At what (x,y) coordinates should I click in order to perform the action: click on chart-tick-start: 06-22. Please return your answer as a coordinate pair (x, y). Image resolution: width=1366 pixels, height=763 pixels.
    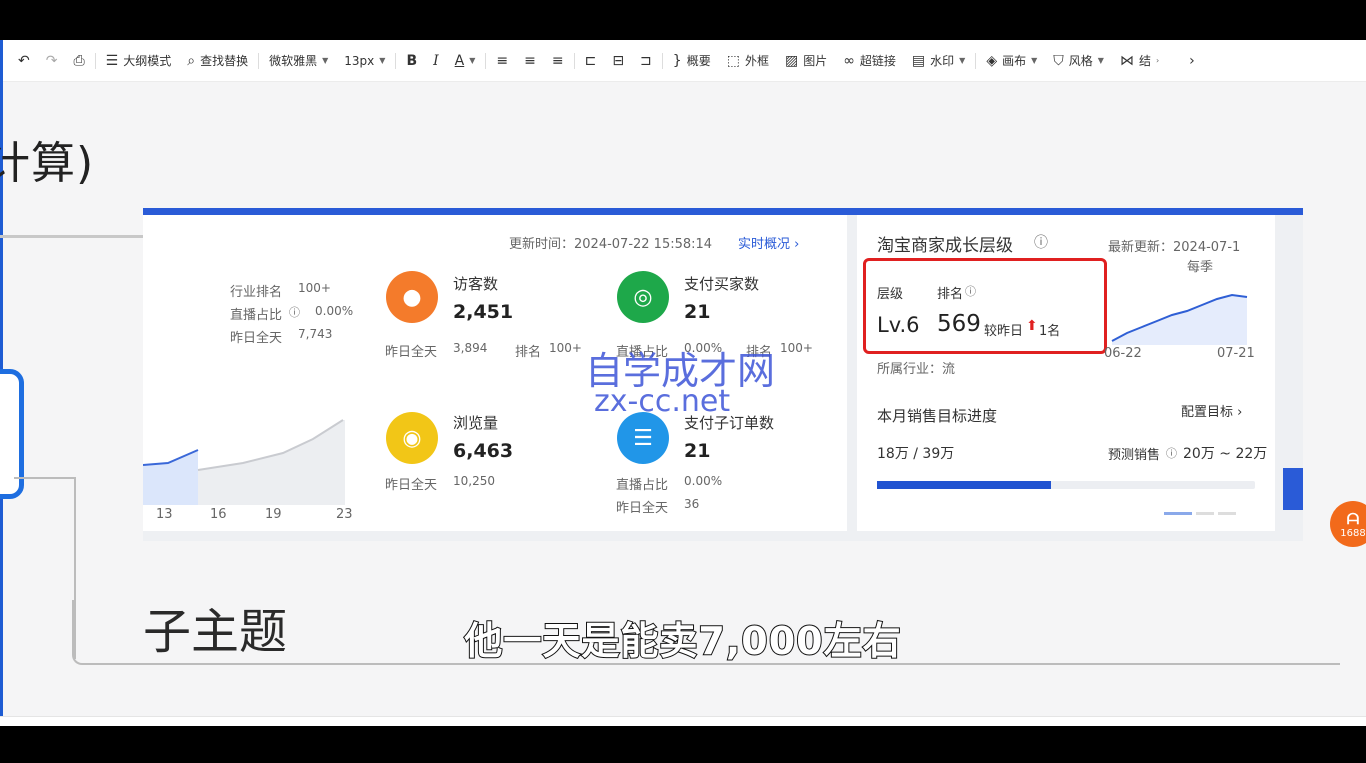
    Looking at the image, I should click on (1123, 353).